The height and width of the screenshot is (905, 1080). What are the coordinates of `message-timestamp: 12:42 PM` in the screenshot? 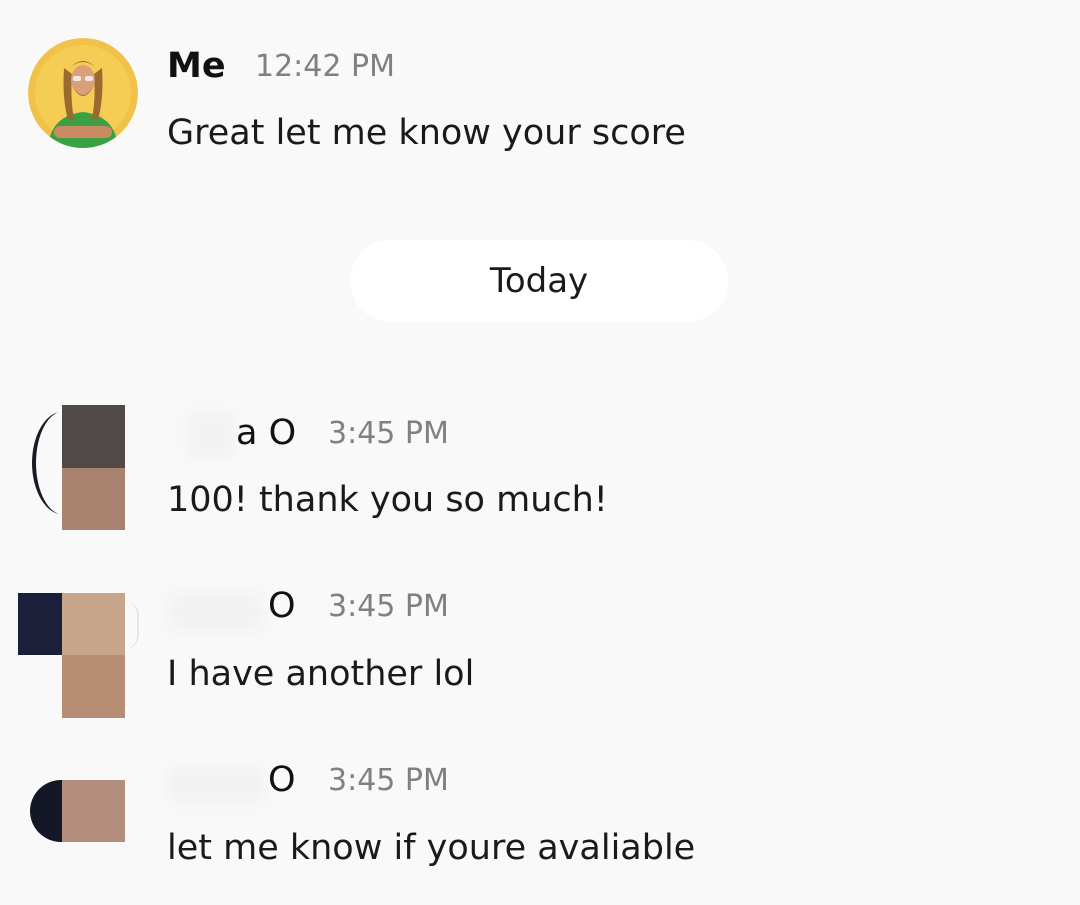 It's located at (325, 66).